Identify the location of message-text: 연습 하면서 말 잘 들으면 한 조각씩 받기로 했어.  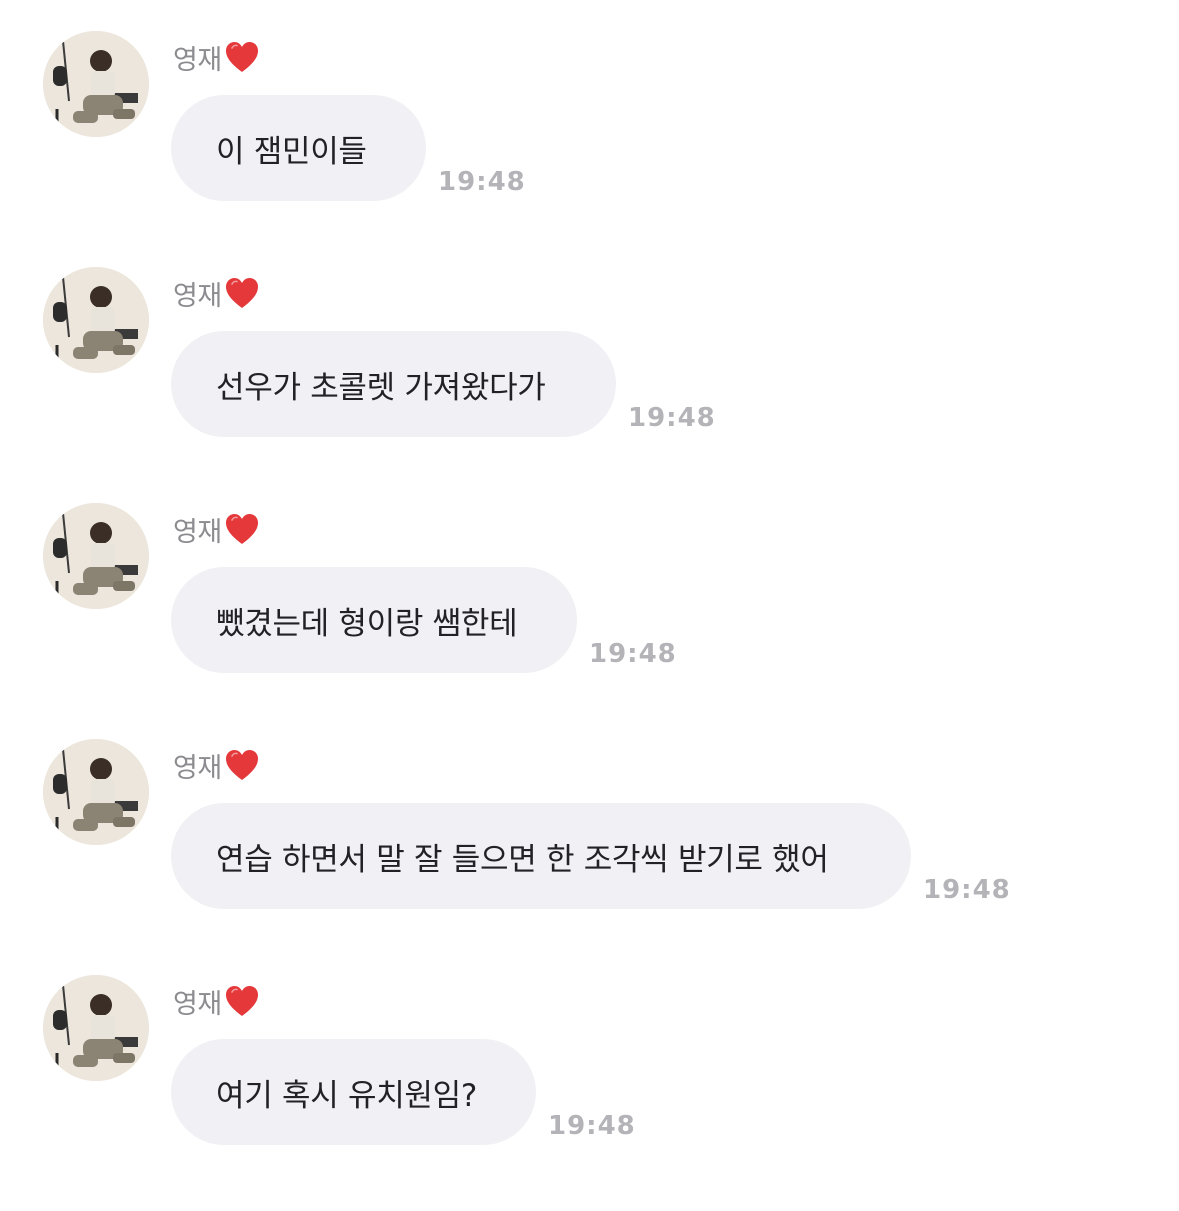
(522, 859).